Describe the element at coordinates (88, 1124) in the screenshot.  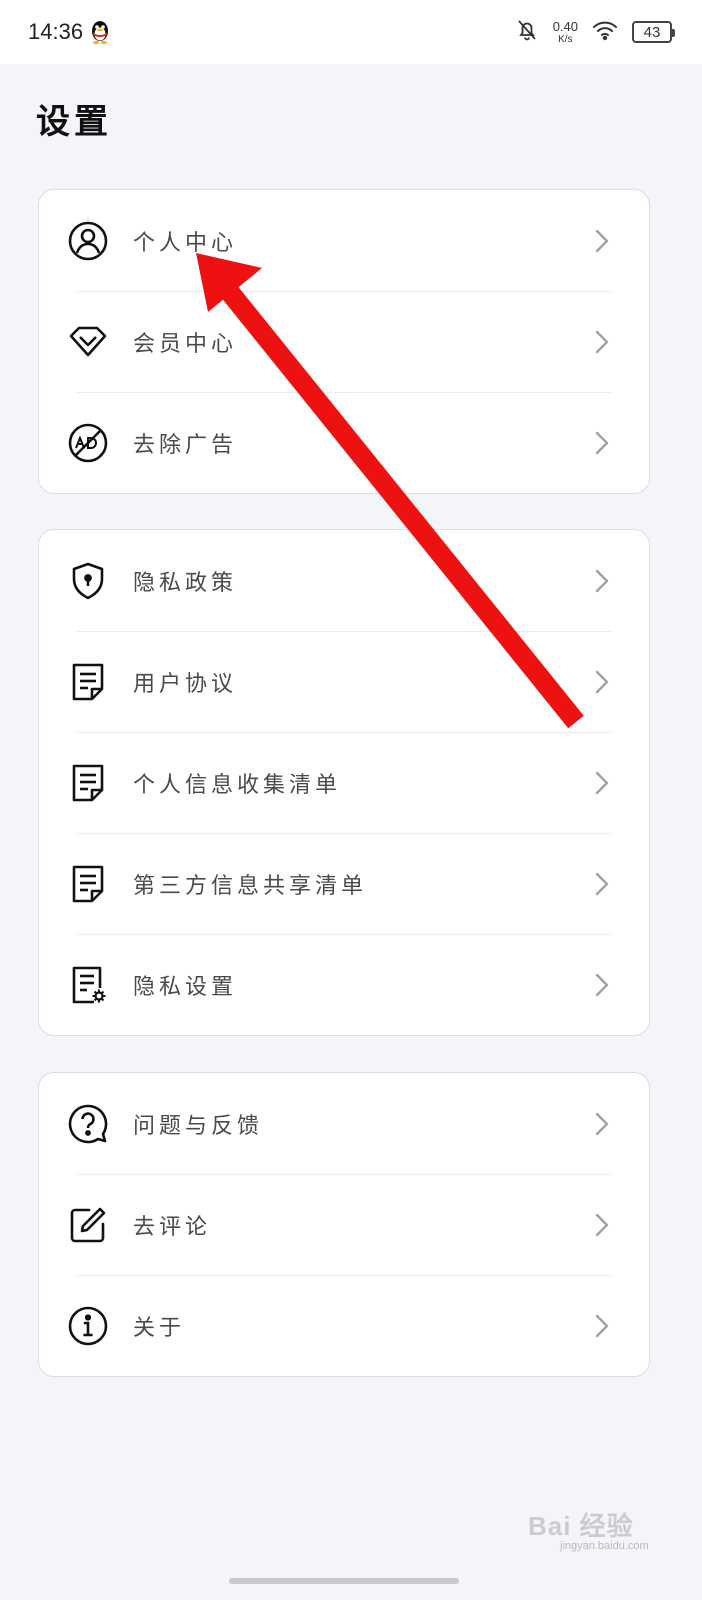
I see `question-bubble-icon` at that location.